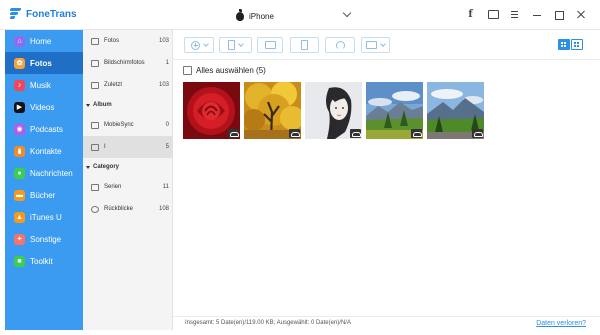 Image resolution: width=600 pixels, height=335 pixels. I want to click on sub-item-count: 1, so click(167, 63).